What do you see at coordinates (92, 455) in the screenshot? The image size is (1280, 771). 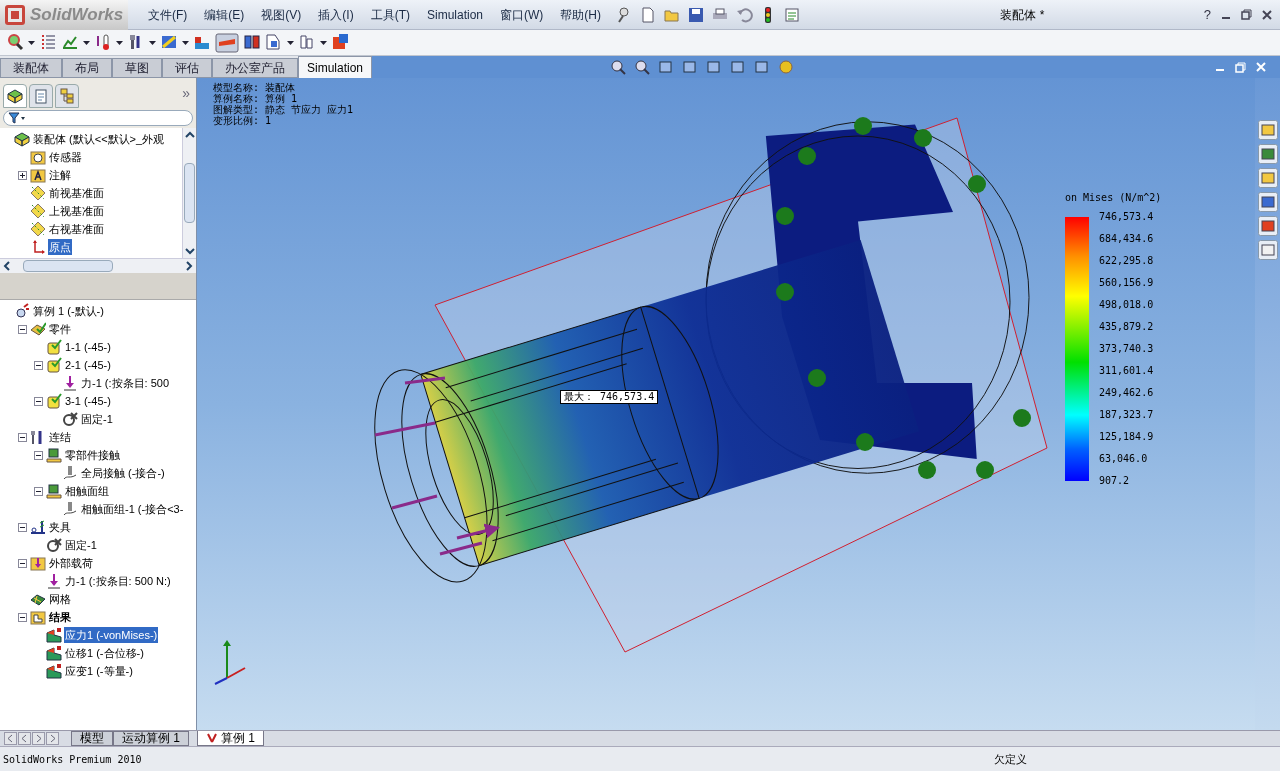 I see `tree-item: 零部件接触` at bounding box center [92, 455].